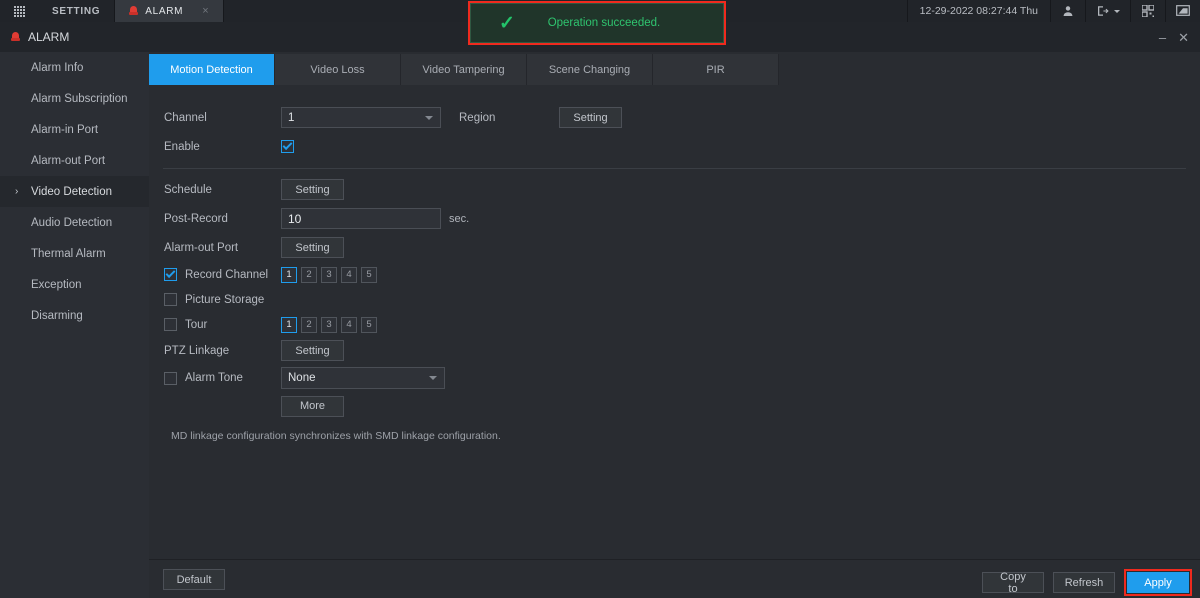 The width and height of the screenshot is (1200, 598). I want to click on grid-menu-button, so click(19, 11).